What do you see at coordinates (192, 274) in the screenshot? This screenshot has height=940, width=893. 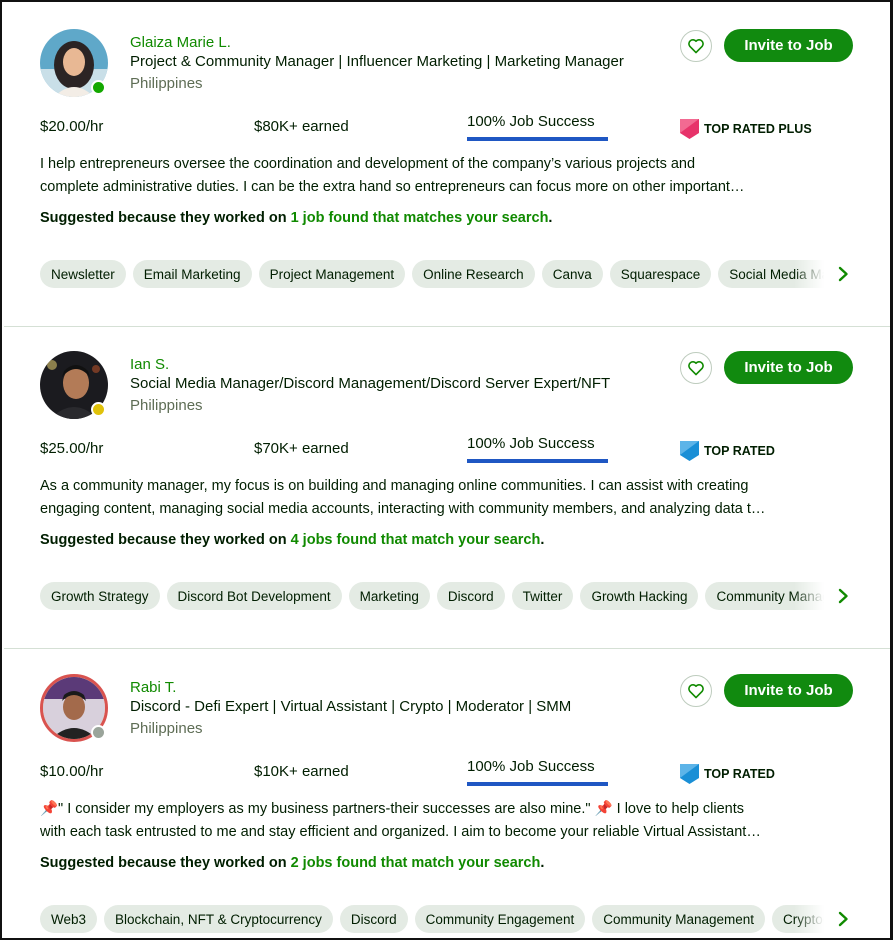 I see `skill-chip: Email Marketing` at bounding box center [192, 274].